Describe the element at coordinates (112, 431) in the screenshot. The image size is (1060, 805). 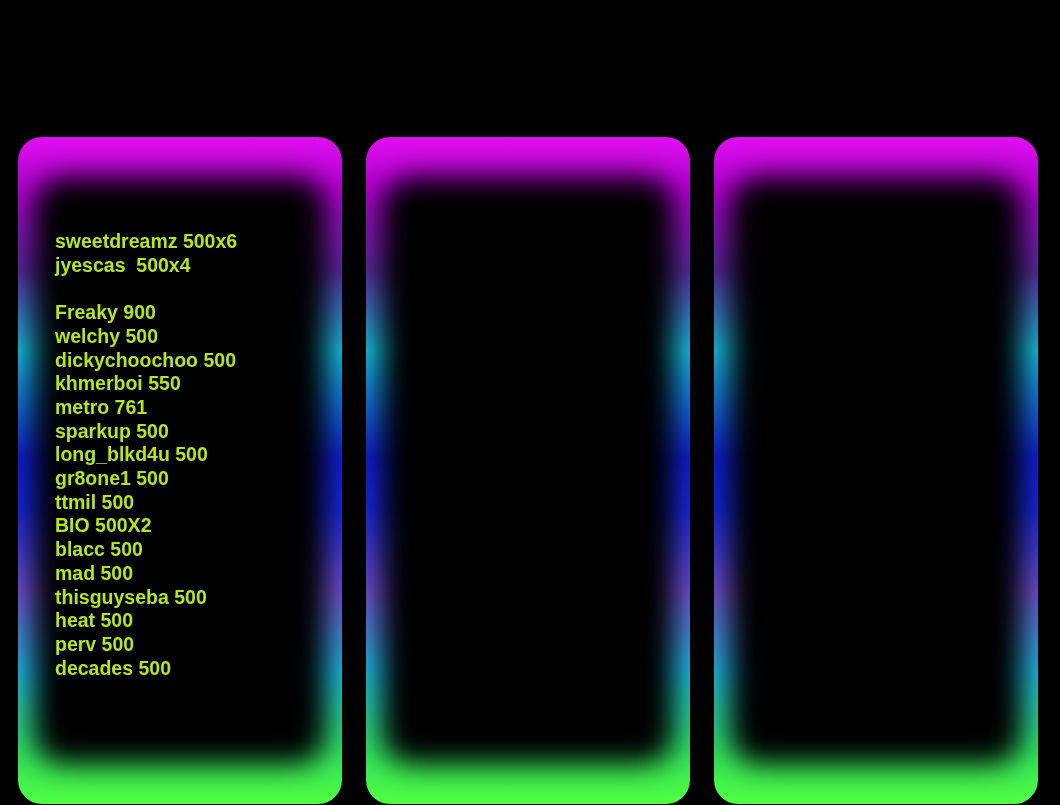
I see `entry-text: sparkup 500` at that location.